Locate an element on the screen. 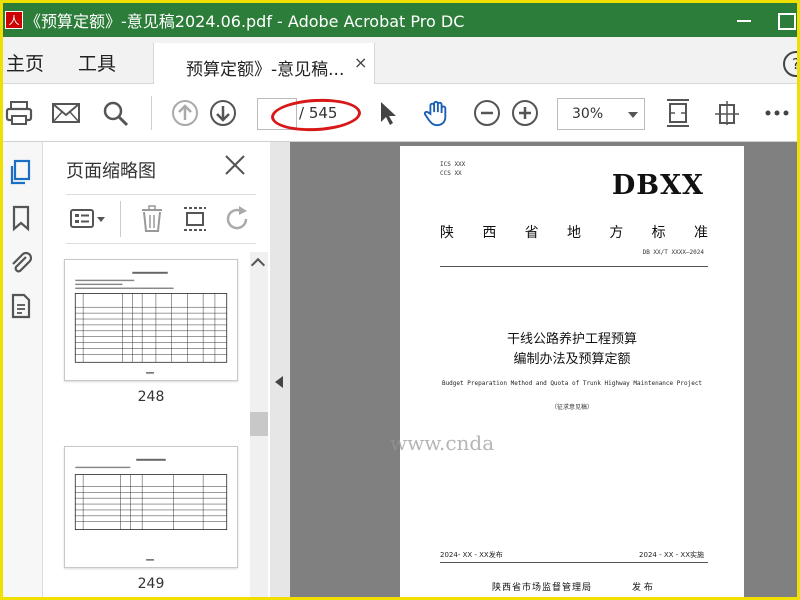 The height and width of the screenshot is (600, 800). delete-icon is located at coordinates (152, 219).